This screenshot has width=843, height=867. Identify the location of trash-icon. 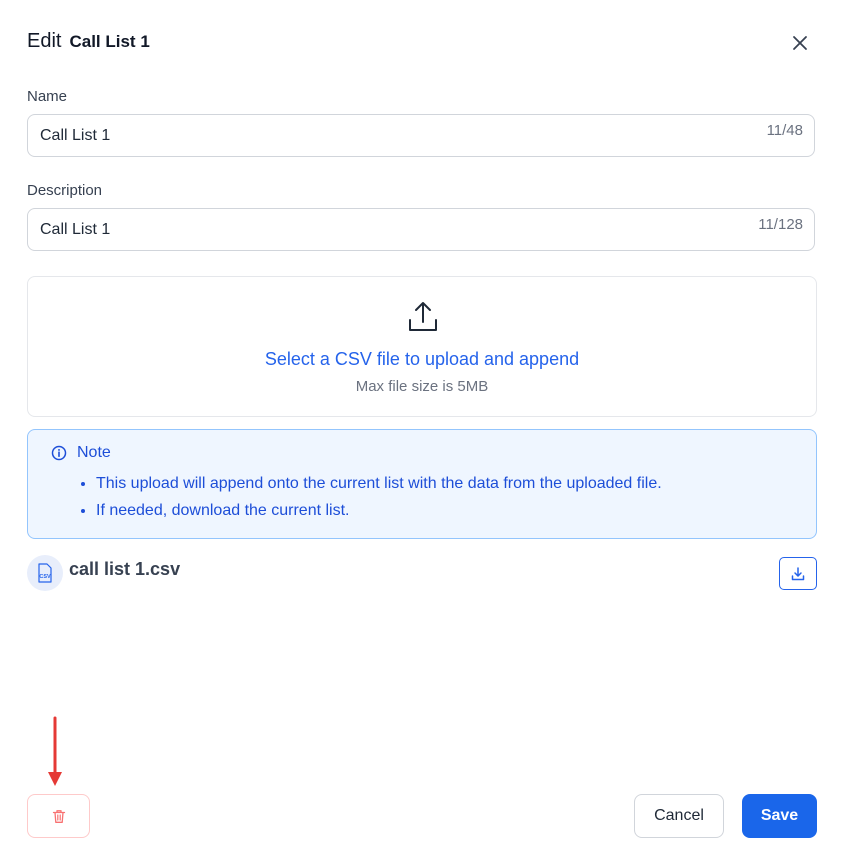
(58, 816).